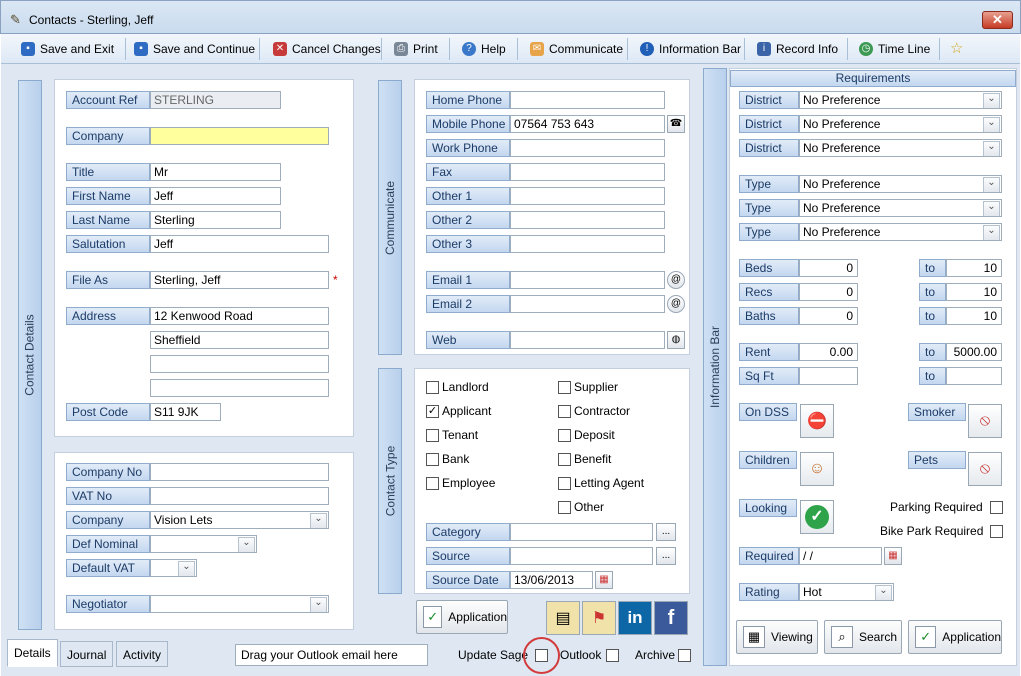  Describe the element at coordinates (239, 520) in the screenshot. I see `company-select: Vision Lets` at that location.